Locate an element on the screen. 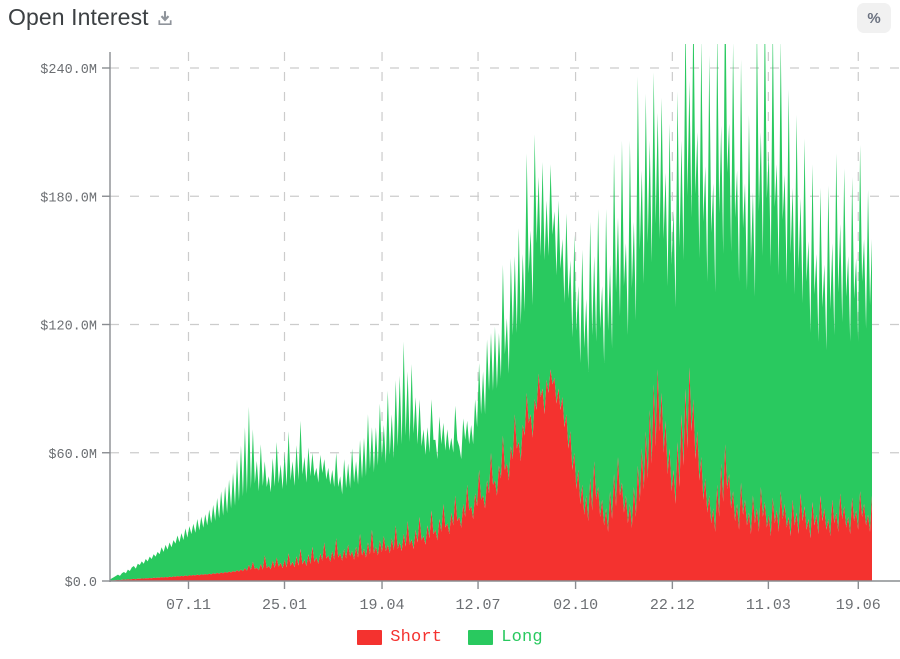 This screenshot has width=900, height=659. y-tick-label: $180.0M is located at coordinates (68, 198).